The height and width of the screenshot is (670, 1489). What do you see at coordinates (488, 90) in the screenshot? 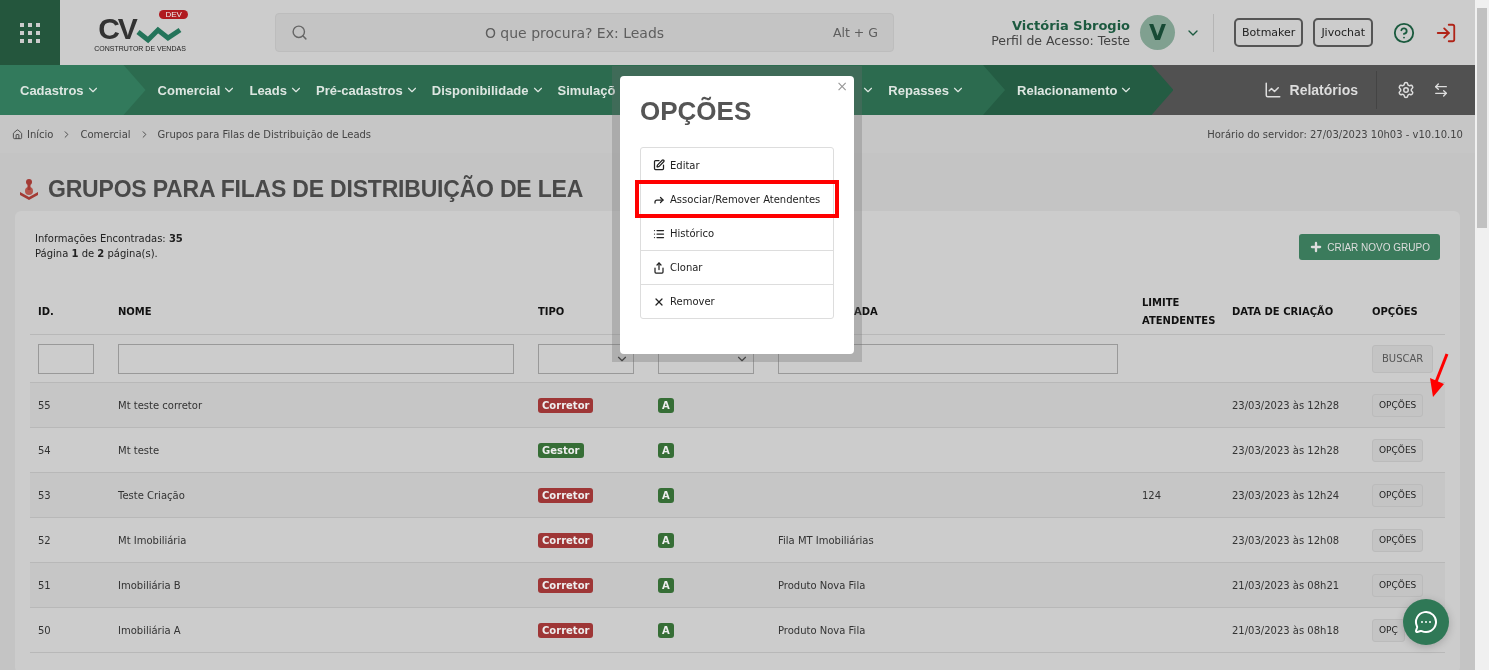
I see `nav-menu-item: Disponibilidade` at bounding box center [488, 90].